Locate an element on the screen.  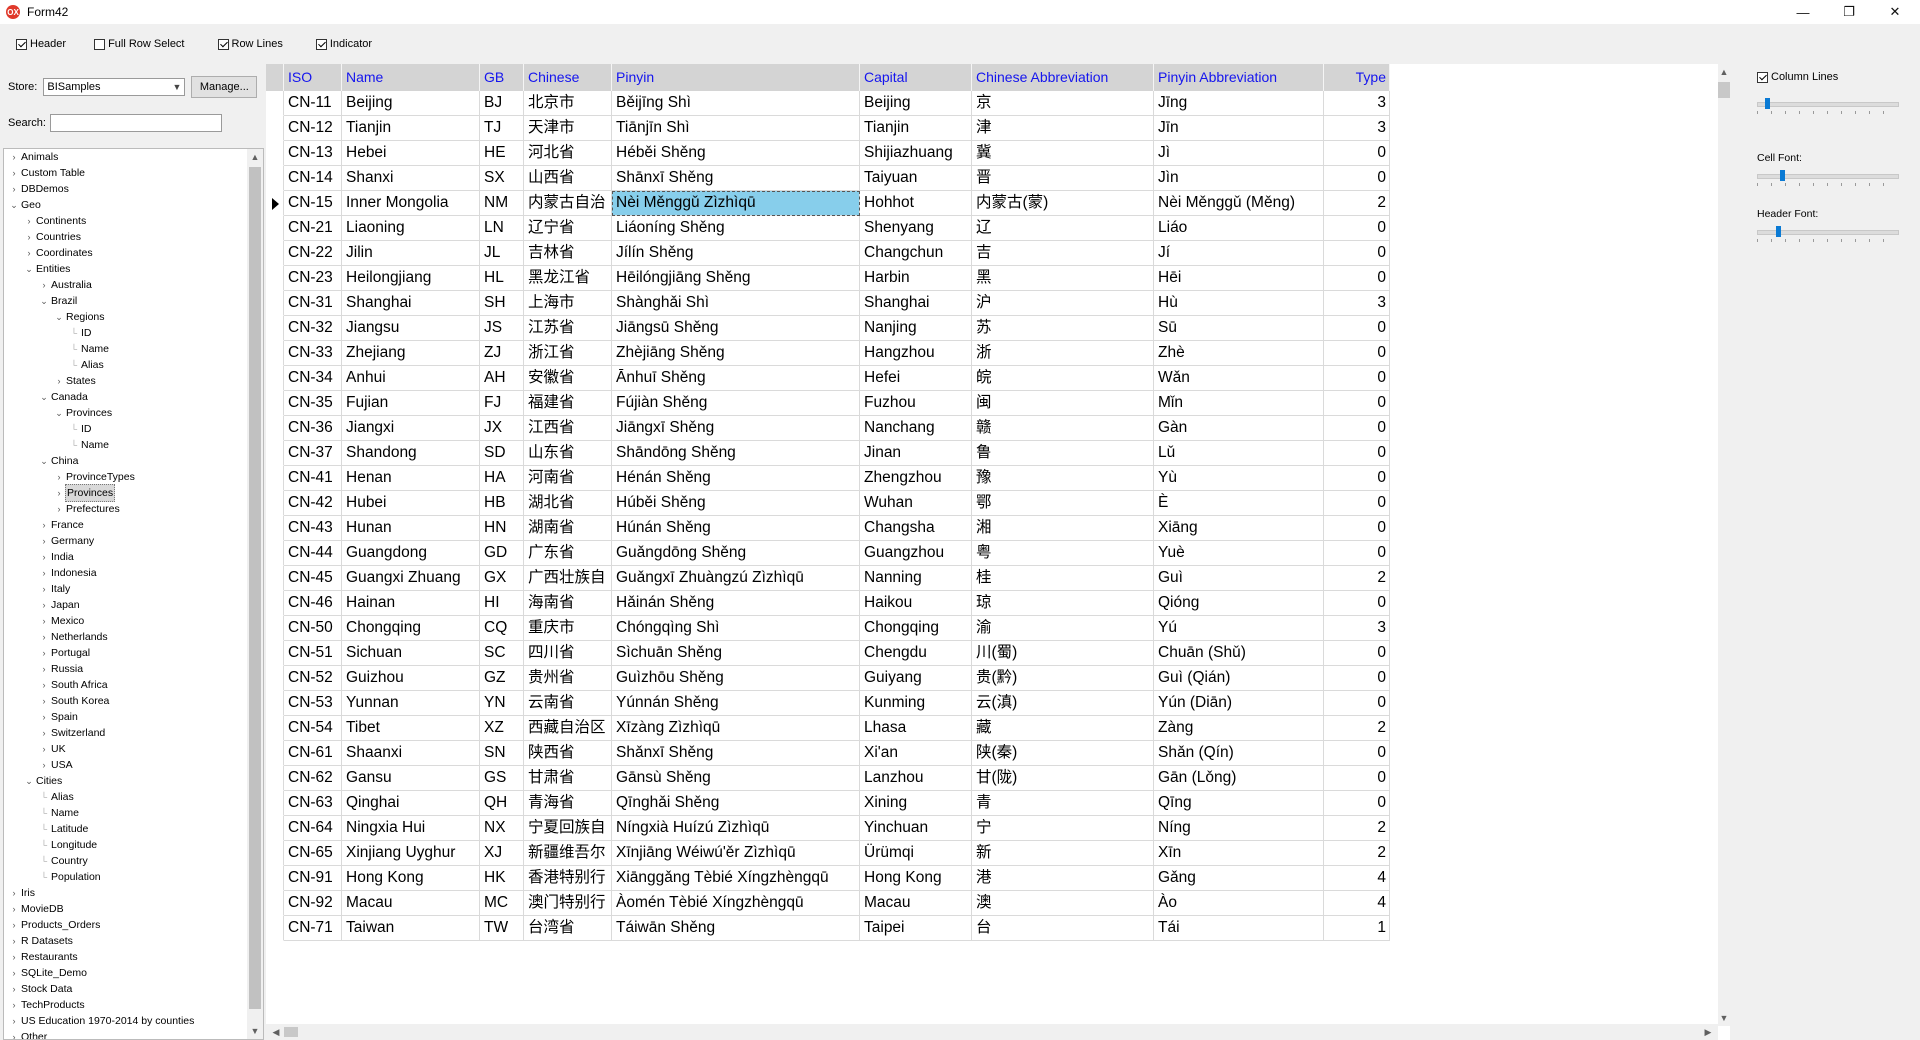
table-cell: 新疆维吾尔 is located at coordinates (568, 853).